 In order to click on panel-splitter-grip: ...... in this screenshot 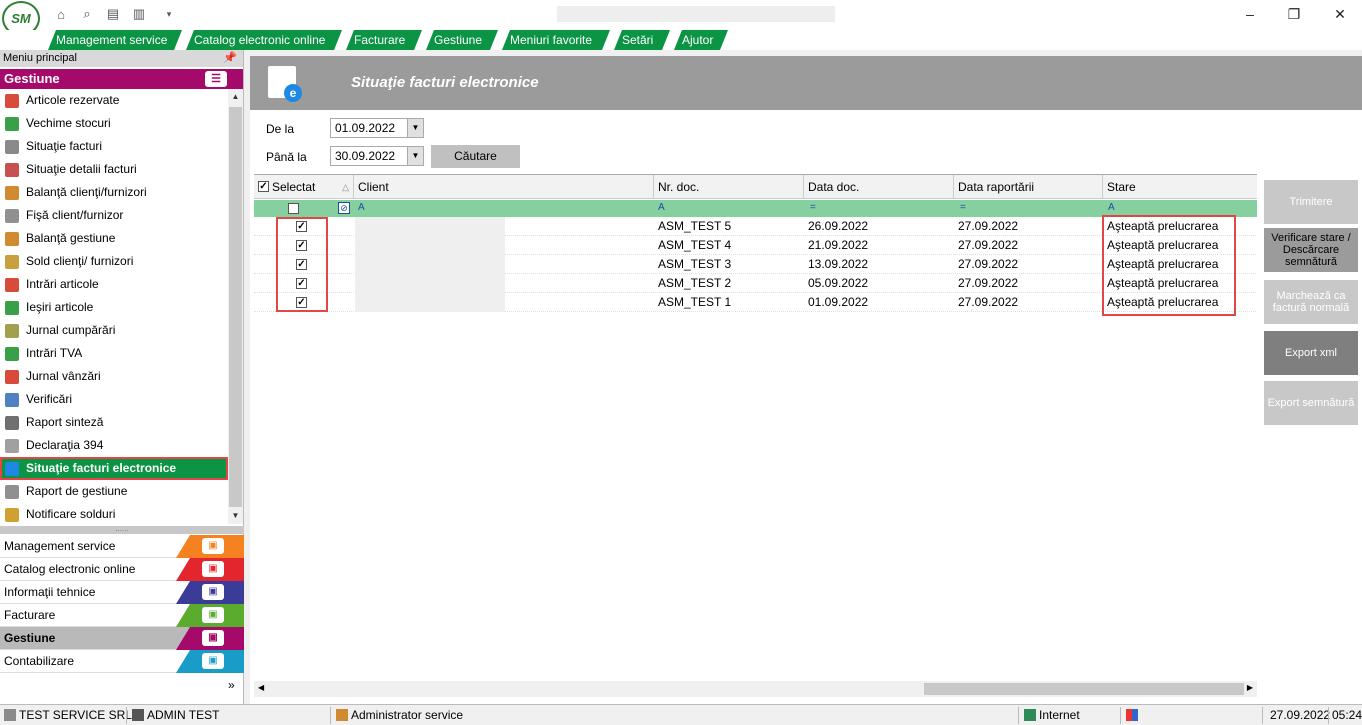, I will do `click(122, 529)`.